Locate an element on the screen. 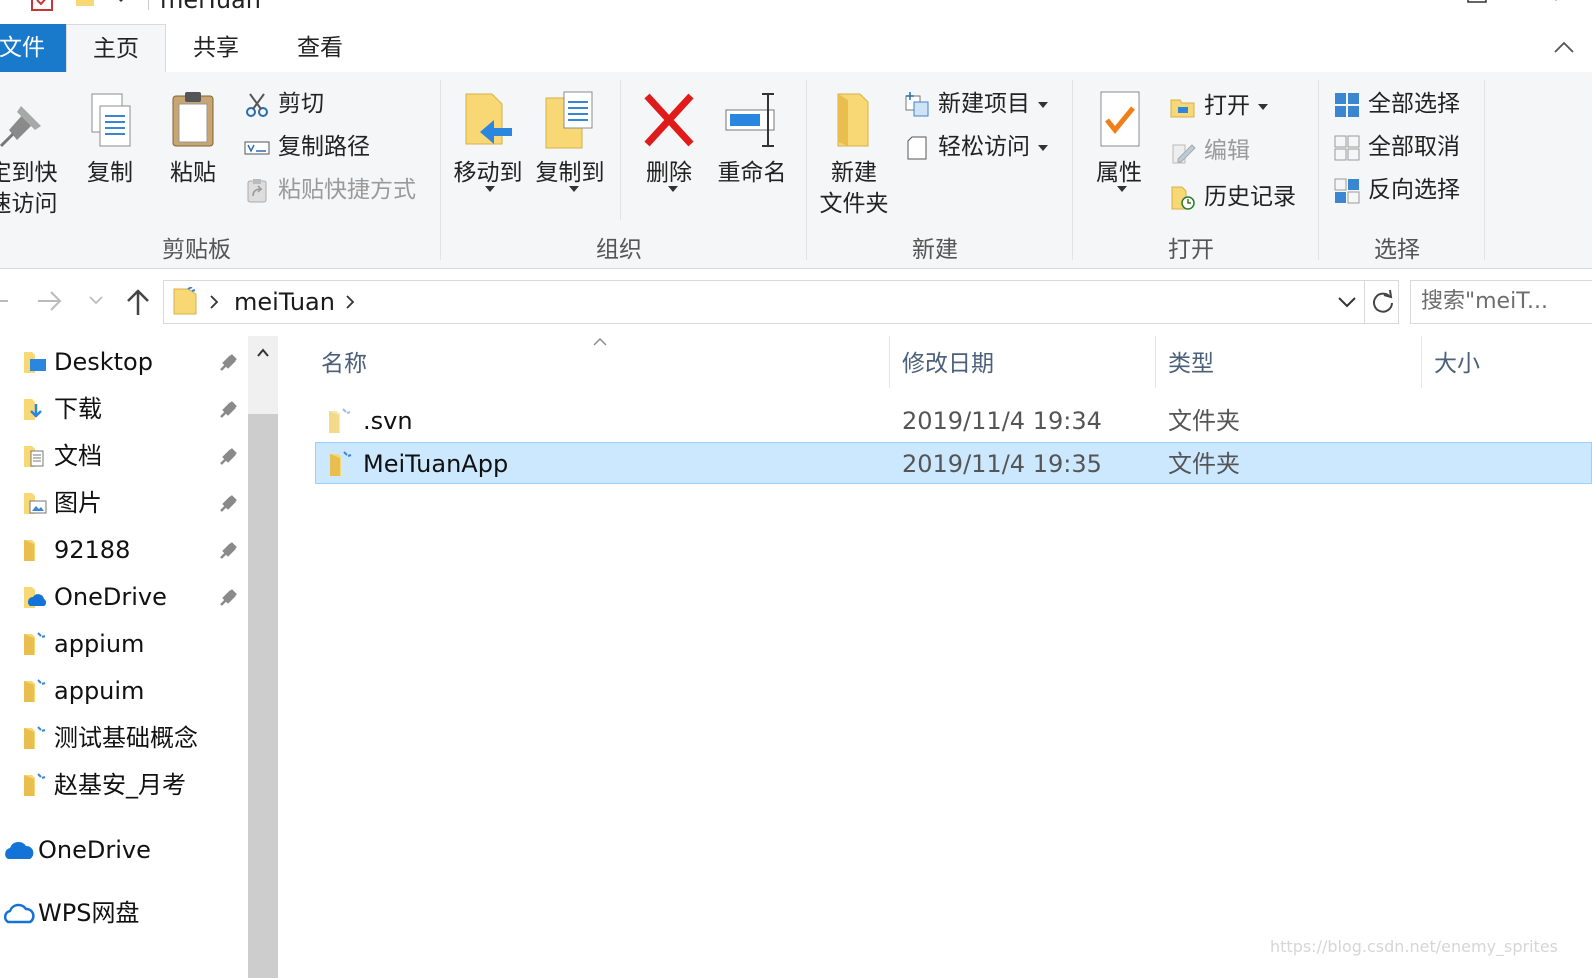  scroll-up-icon is located at coordinates (263, 353).